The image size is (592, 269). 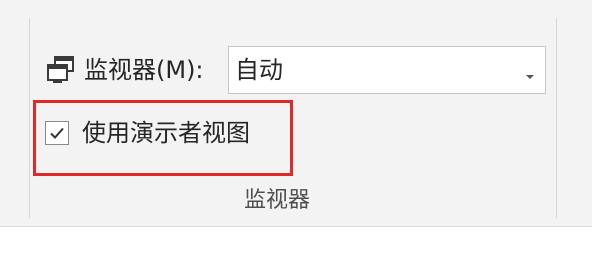 What do you see at coordinates (29, 118) in the screenshot?
I see `group-separator-left` at bounding box center [29, 118].